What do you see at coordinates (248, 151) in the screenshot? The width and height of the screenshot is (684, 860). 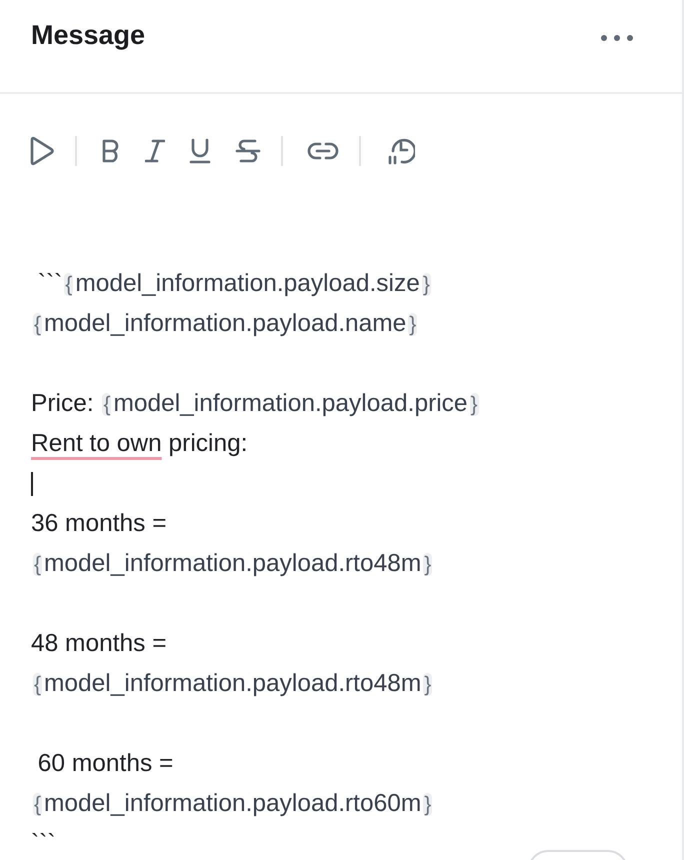 I see `strikethrough-icon` at bounding box center [248, 151].